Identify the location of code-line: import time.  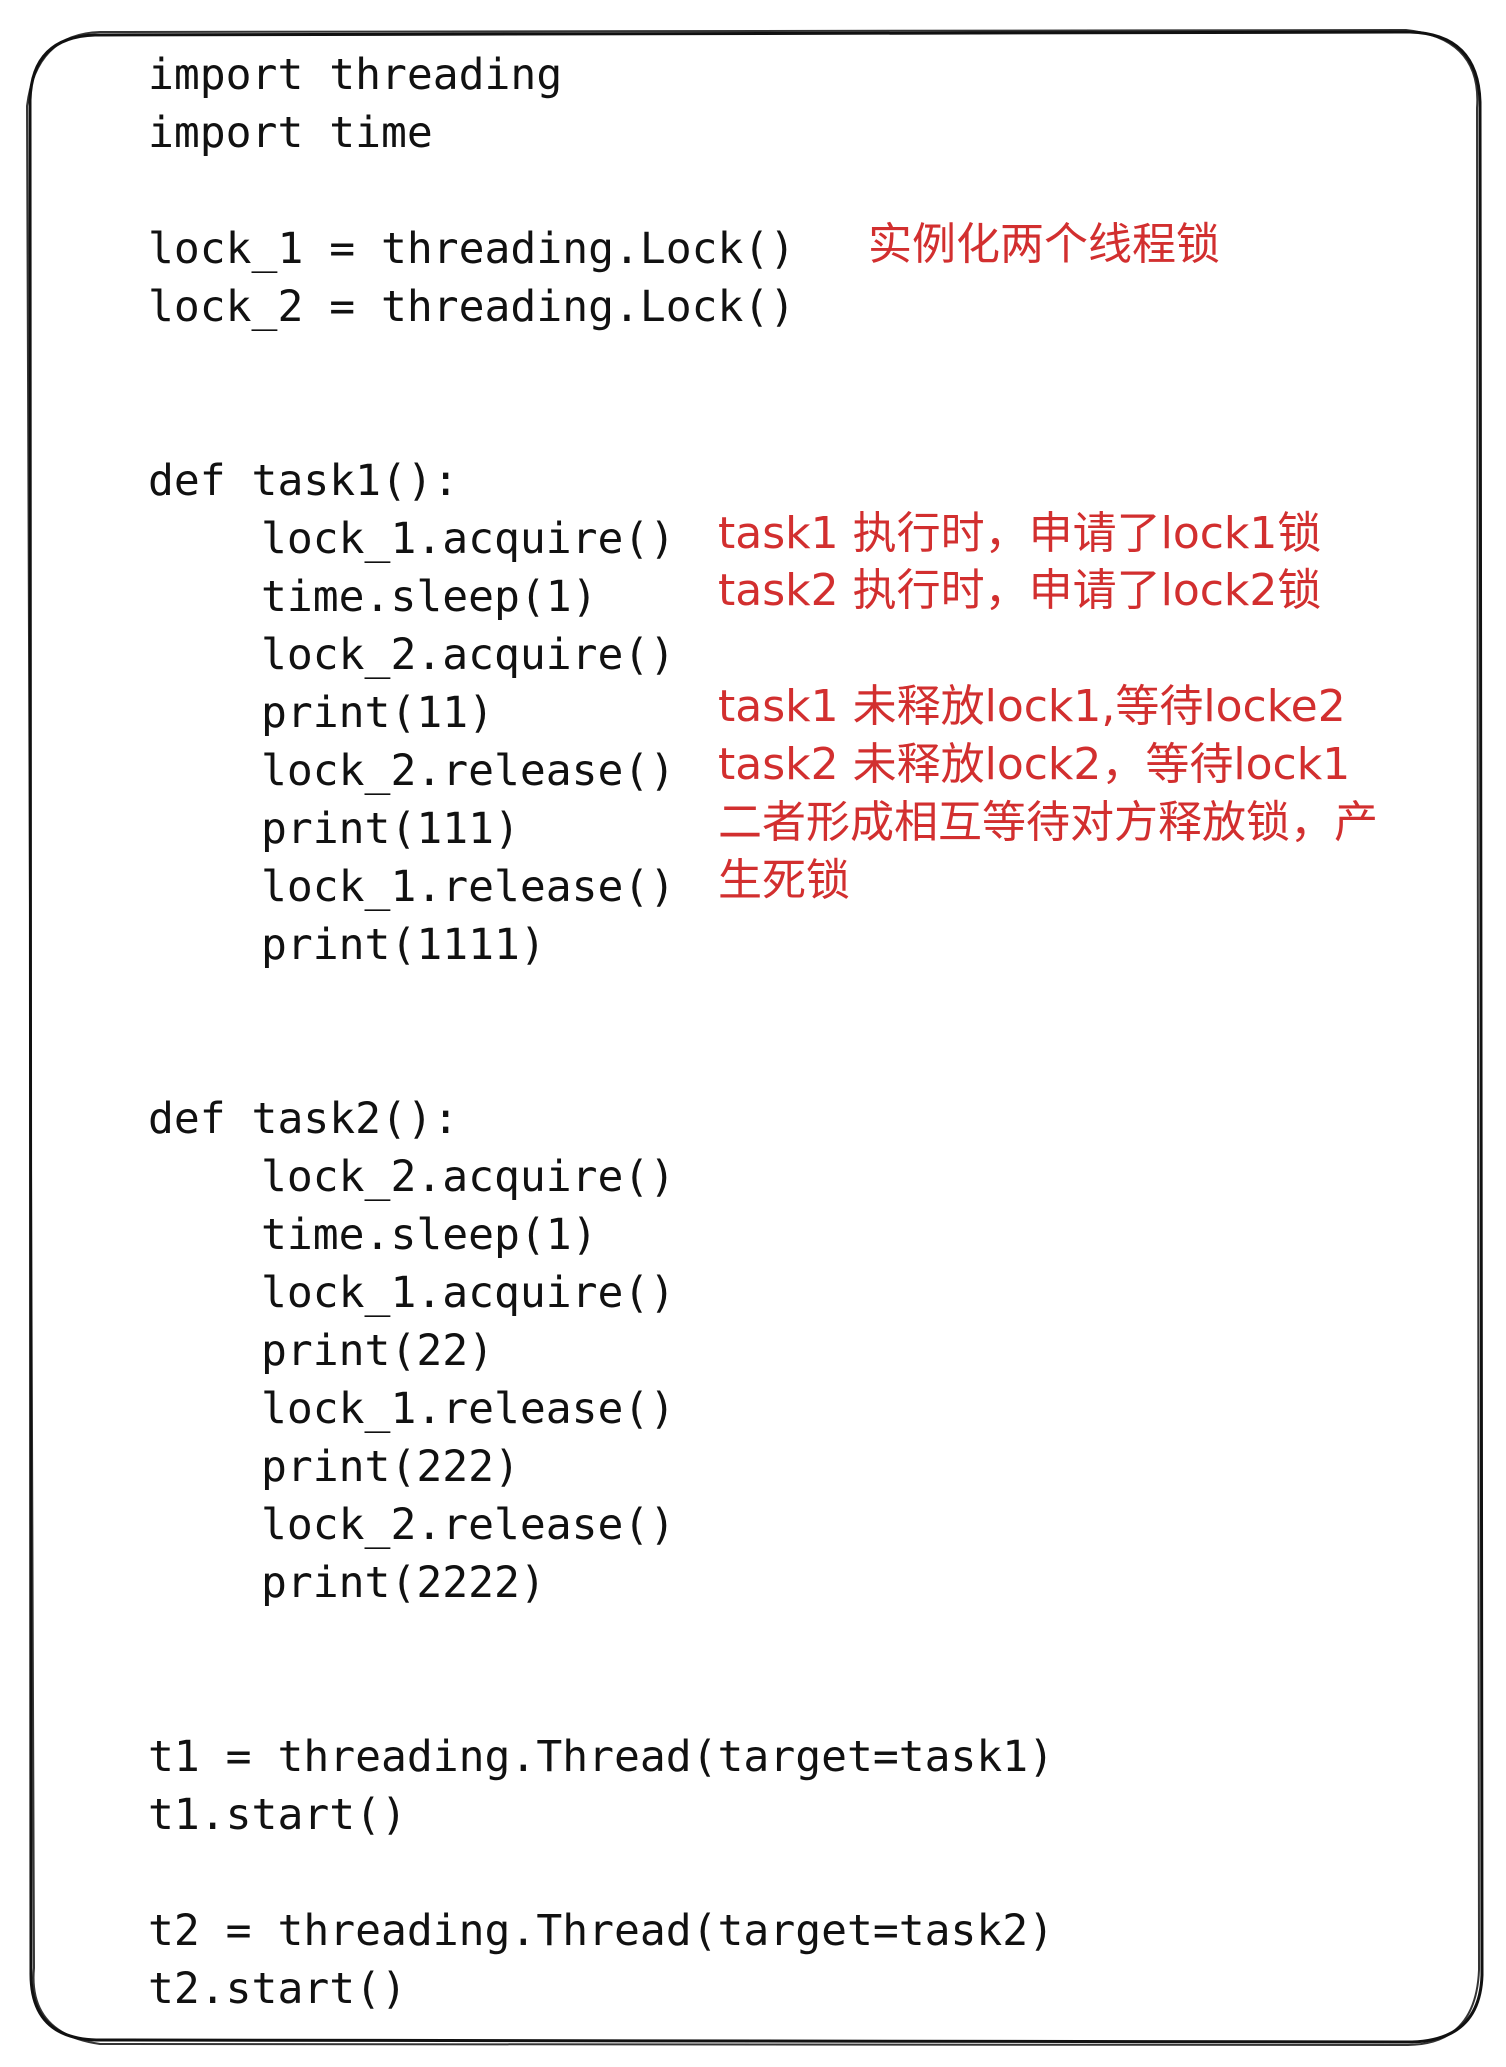
(290, 133).